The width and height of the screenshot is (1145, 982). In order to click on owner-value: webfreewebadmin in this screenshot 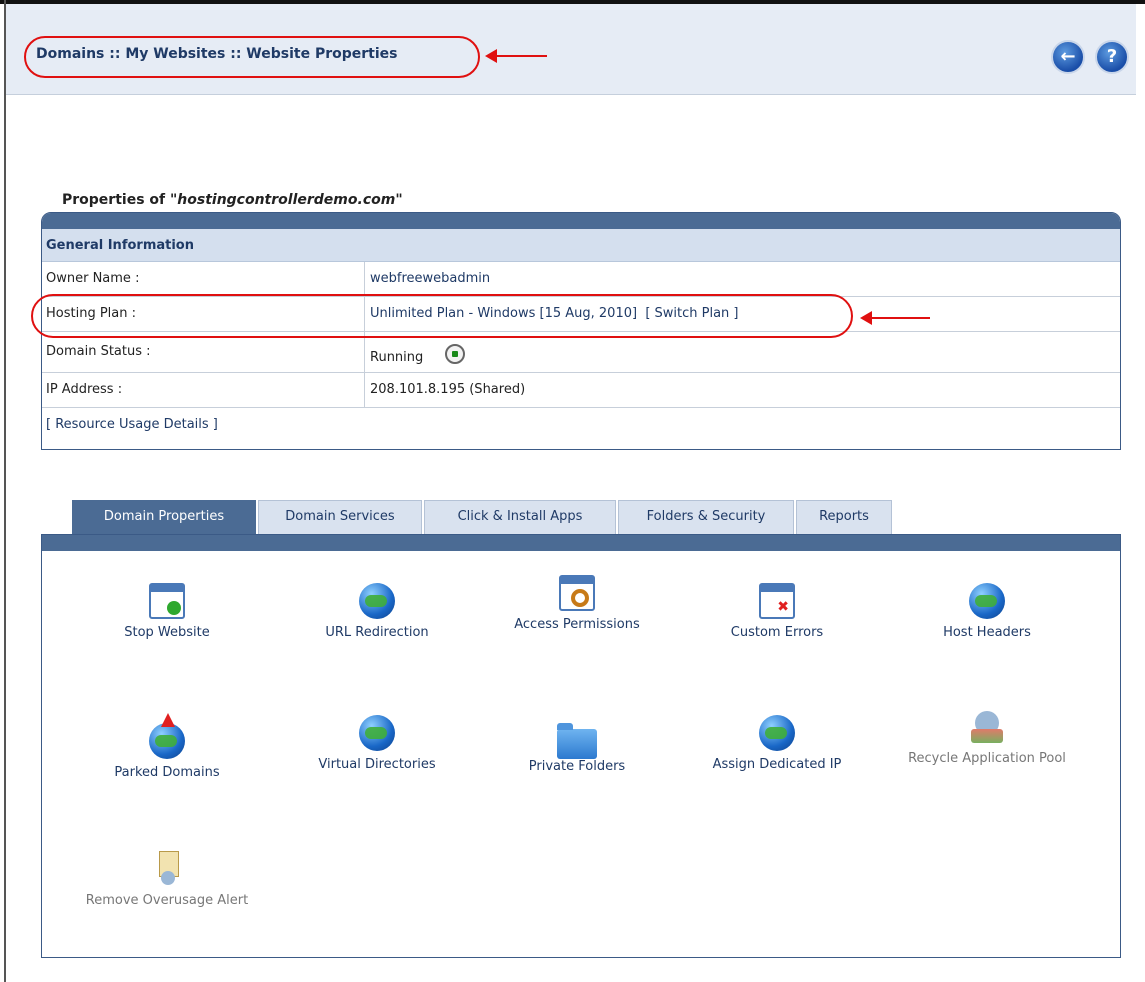, I will do `click(430, 278)`.